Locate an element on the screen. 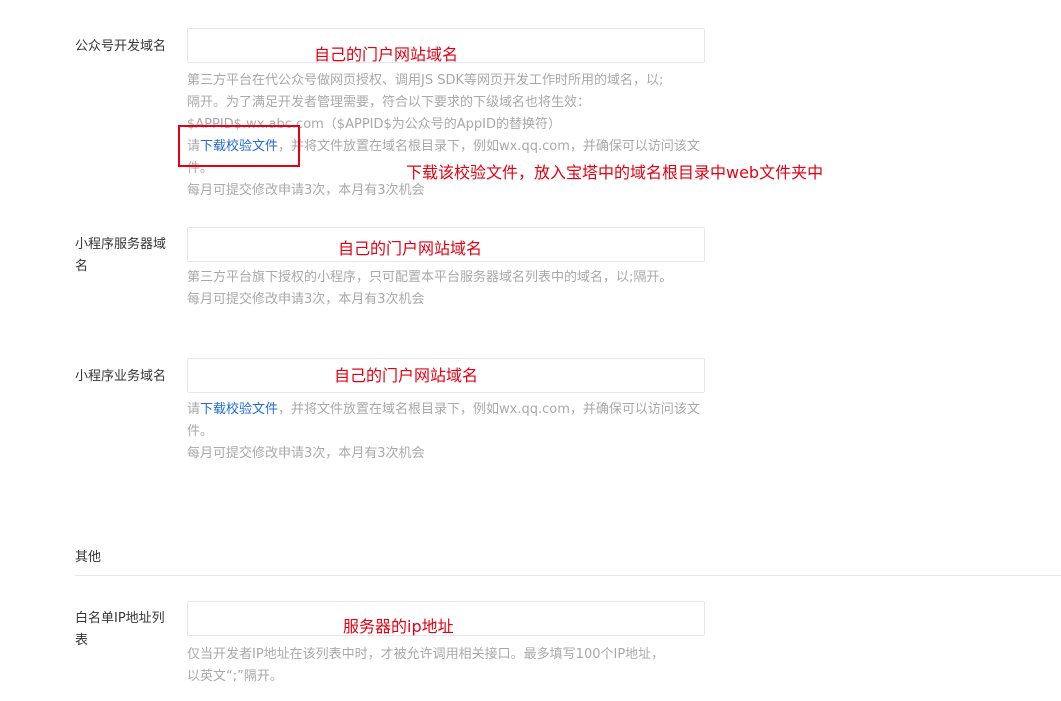  label-ip-whitelist: 白名单IP地址列表 is located at coordinates (120, 629).